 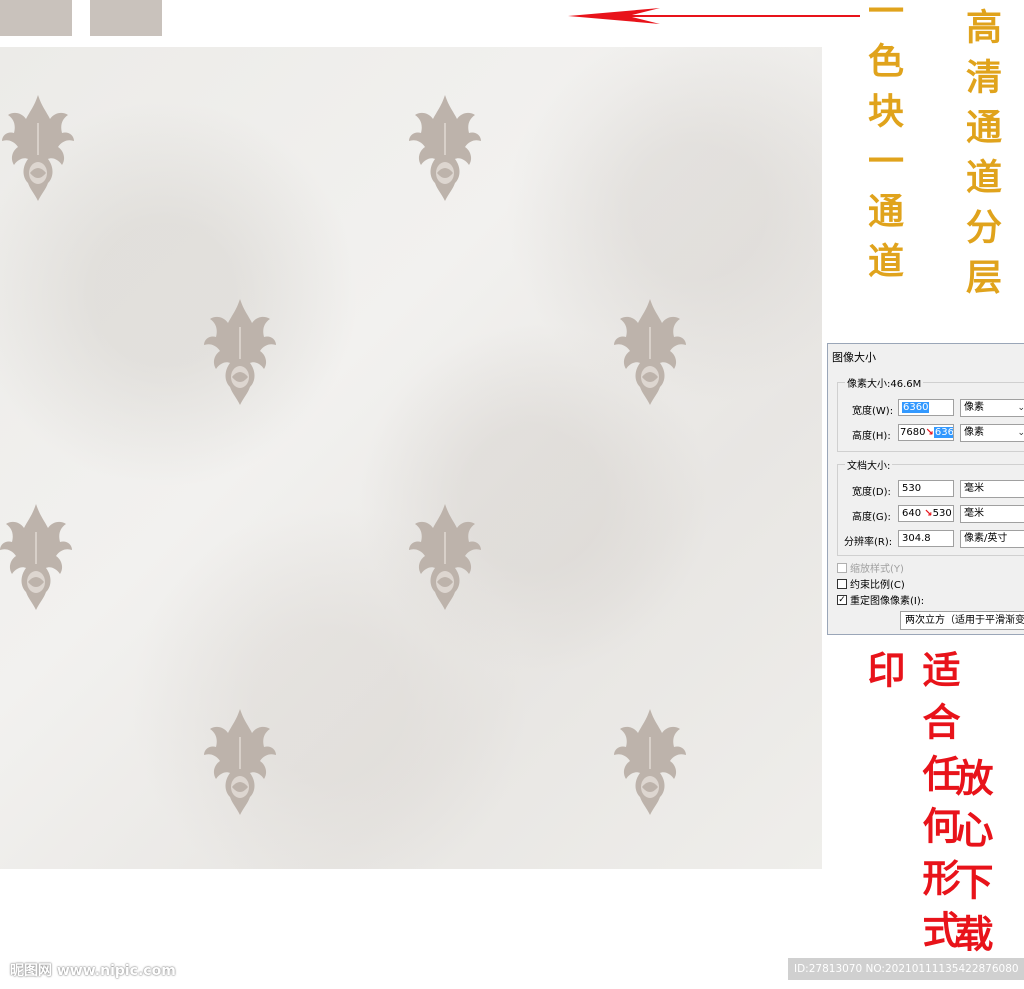 What do you see at coordinates (926, 432) in the screenshot?
I see `height-input: 7680↘6360` at bounding box center [926, 432].